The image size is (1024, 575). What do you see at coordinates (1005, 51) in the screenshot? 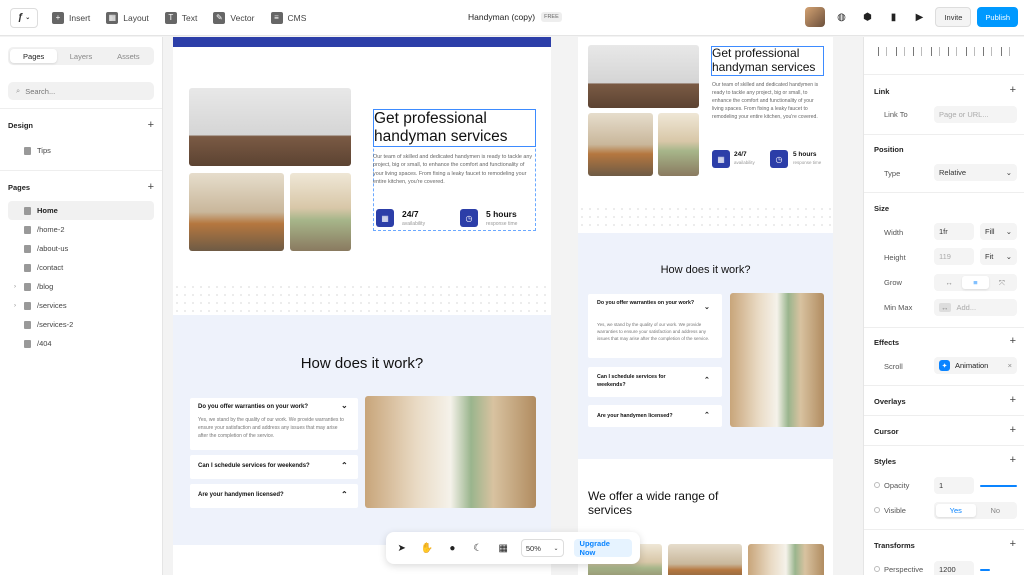
I see `distribute-v-icon` at bounding box center [1005, 51].